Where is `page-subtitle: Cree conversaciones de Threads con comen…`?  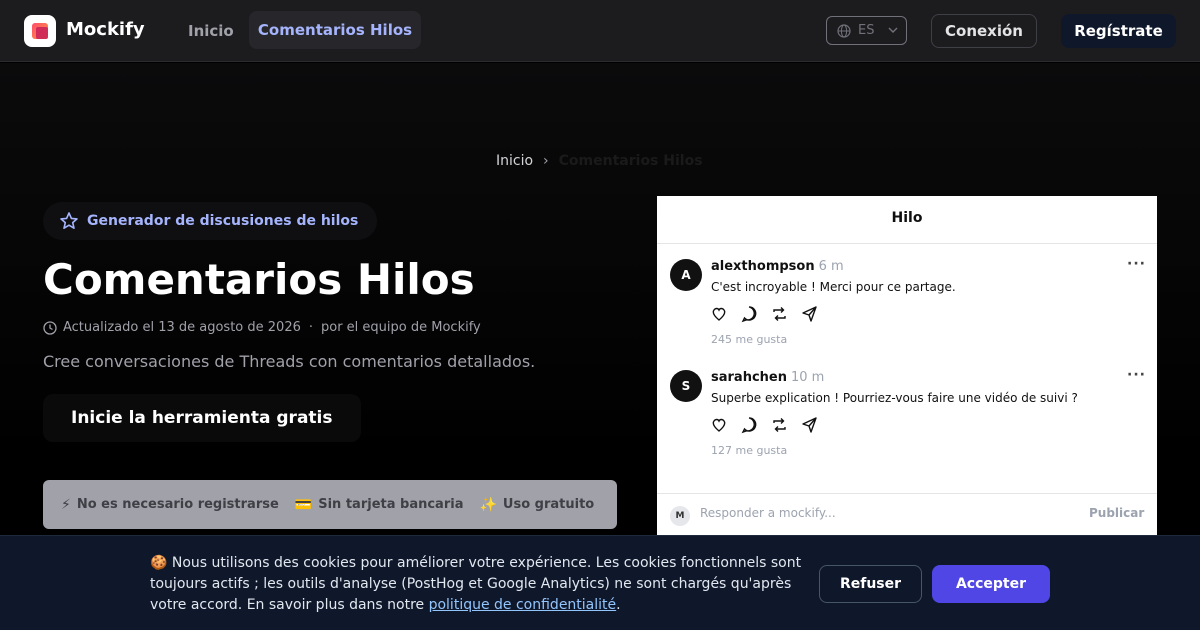
page-subtitle: Cree conversaciones de Threads con comen… is located at coordinates (289, 361).